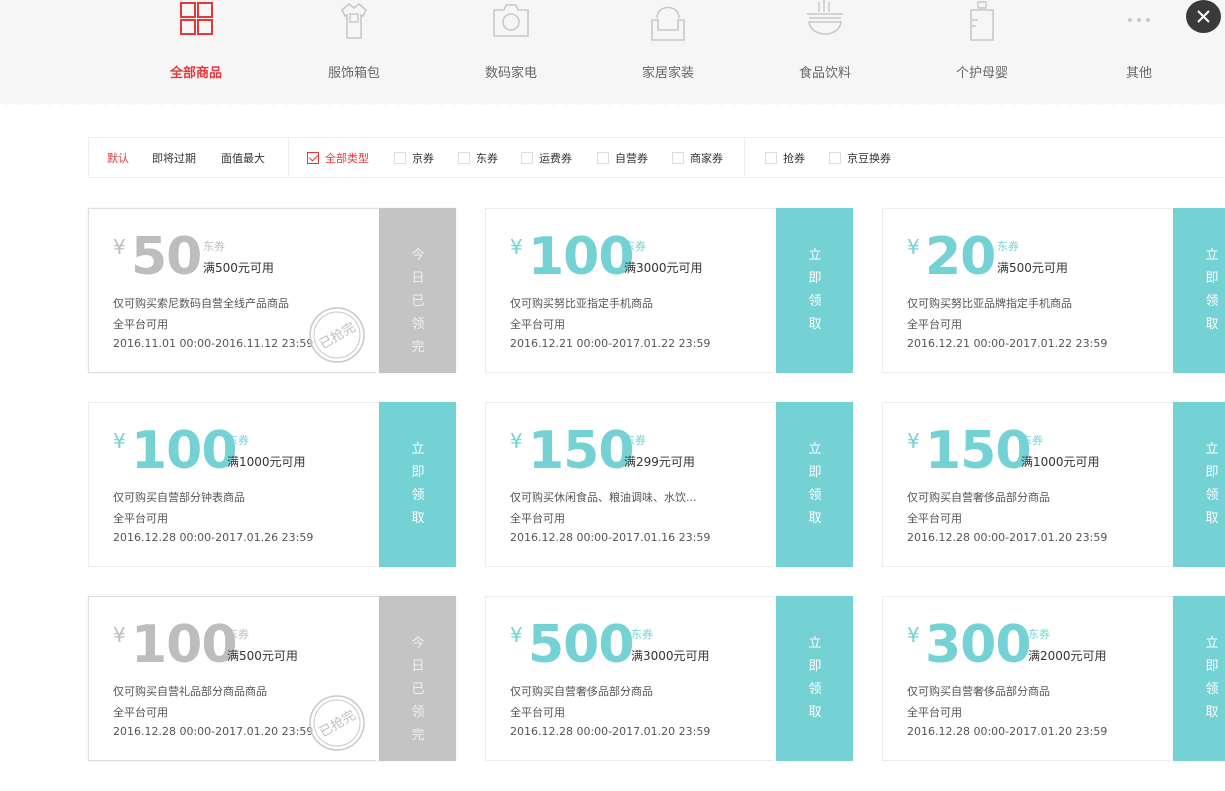 This screenshot has width=1225, height=791. What do you see at coordinates (243, 158) in the screenshot?
I see `sort-max-value: 面值最大` at bounding box center [243, 158].